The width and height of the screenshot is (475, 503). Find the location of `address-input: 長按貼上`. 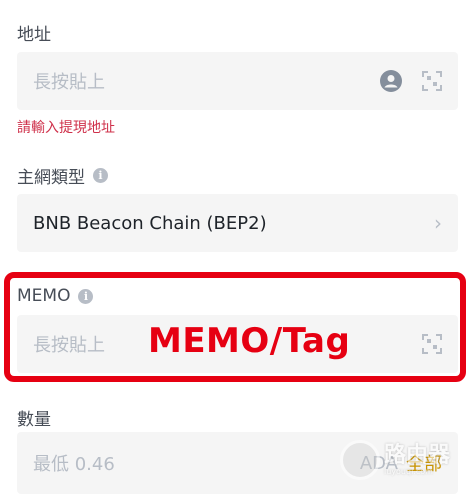

address-input: 長按貼上 is located at coordinates (206, 81).